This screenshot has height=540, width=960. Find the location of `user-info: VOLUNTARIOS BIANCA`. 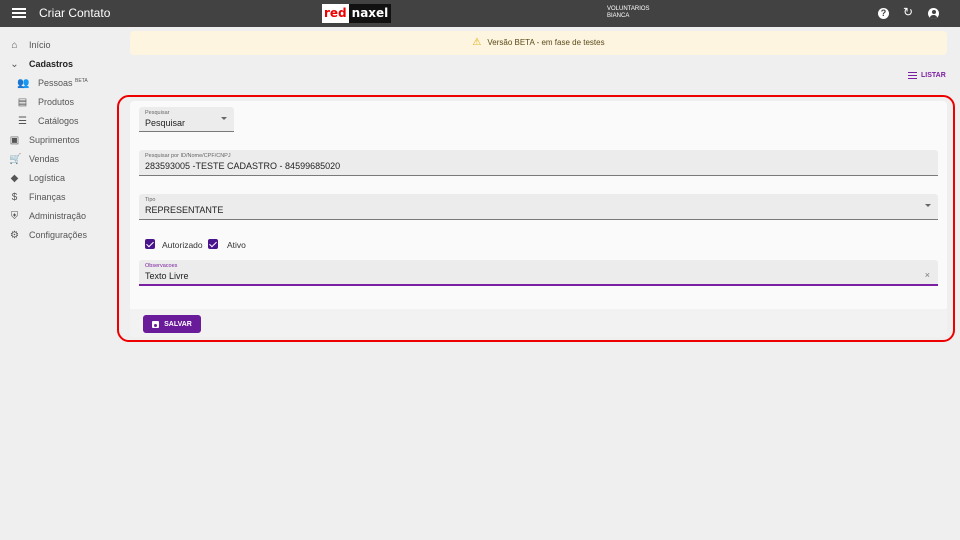

user-info: VOLUNTARIOS BIANCA is located at coordinates (628, 13).